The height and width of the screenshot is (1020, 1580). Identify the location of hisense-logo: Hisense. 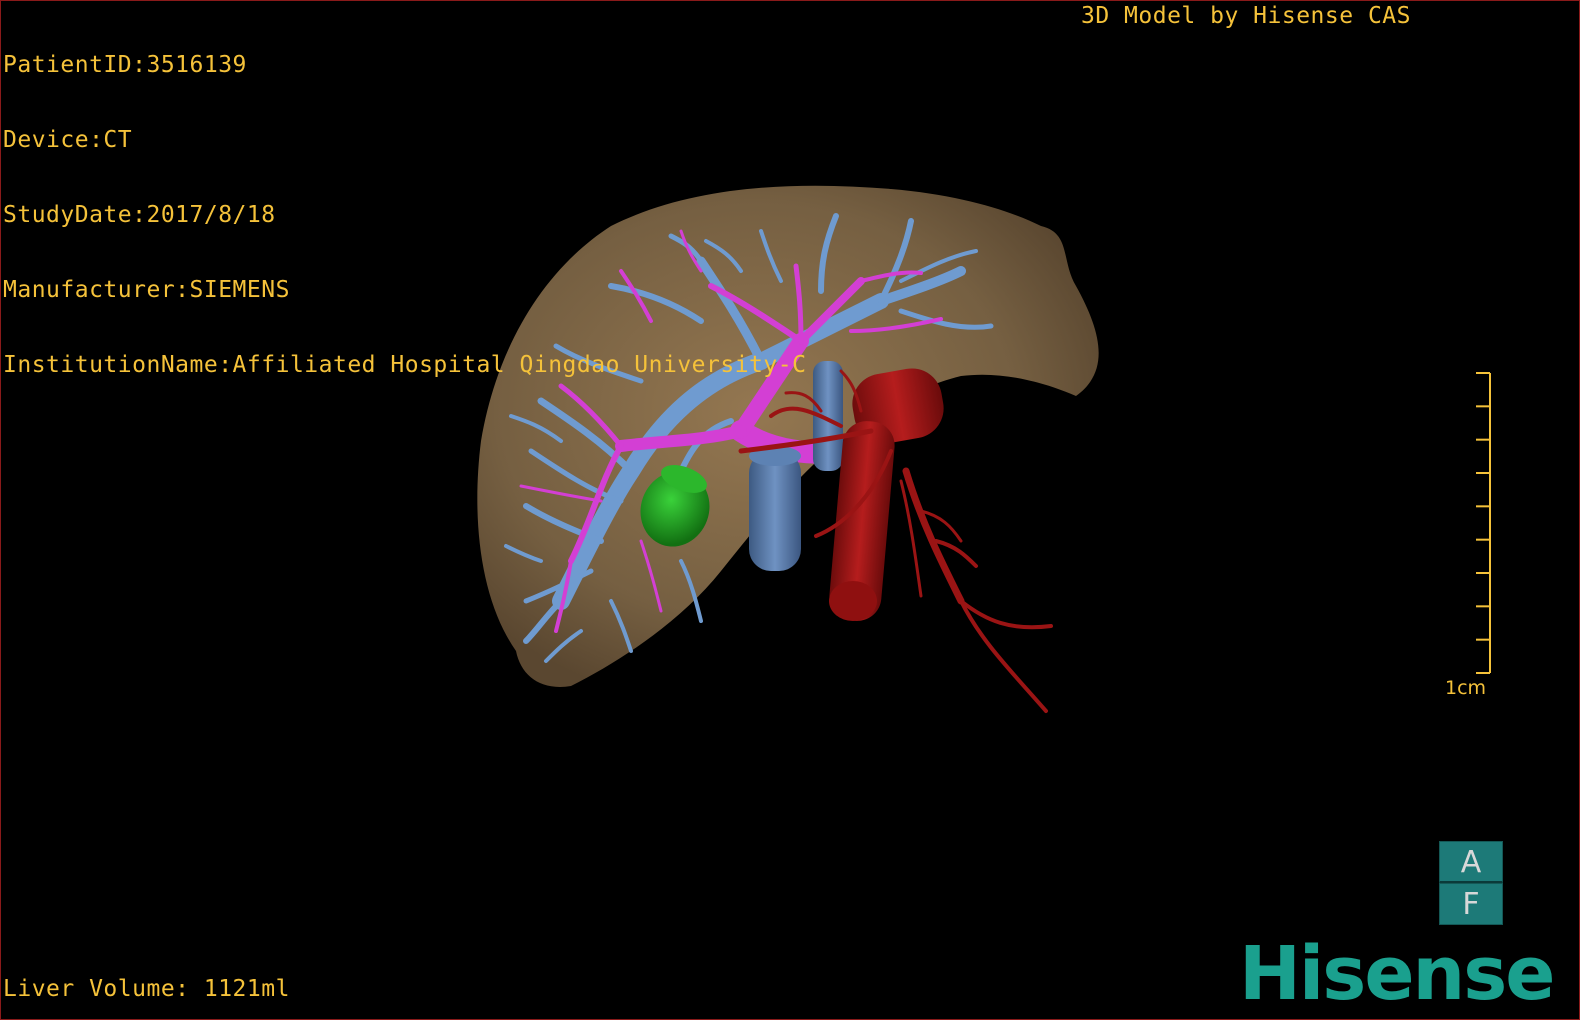
(1397, 974).